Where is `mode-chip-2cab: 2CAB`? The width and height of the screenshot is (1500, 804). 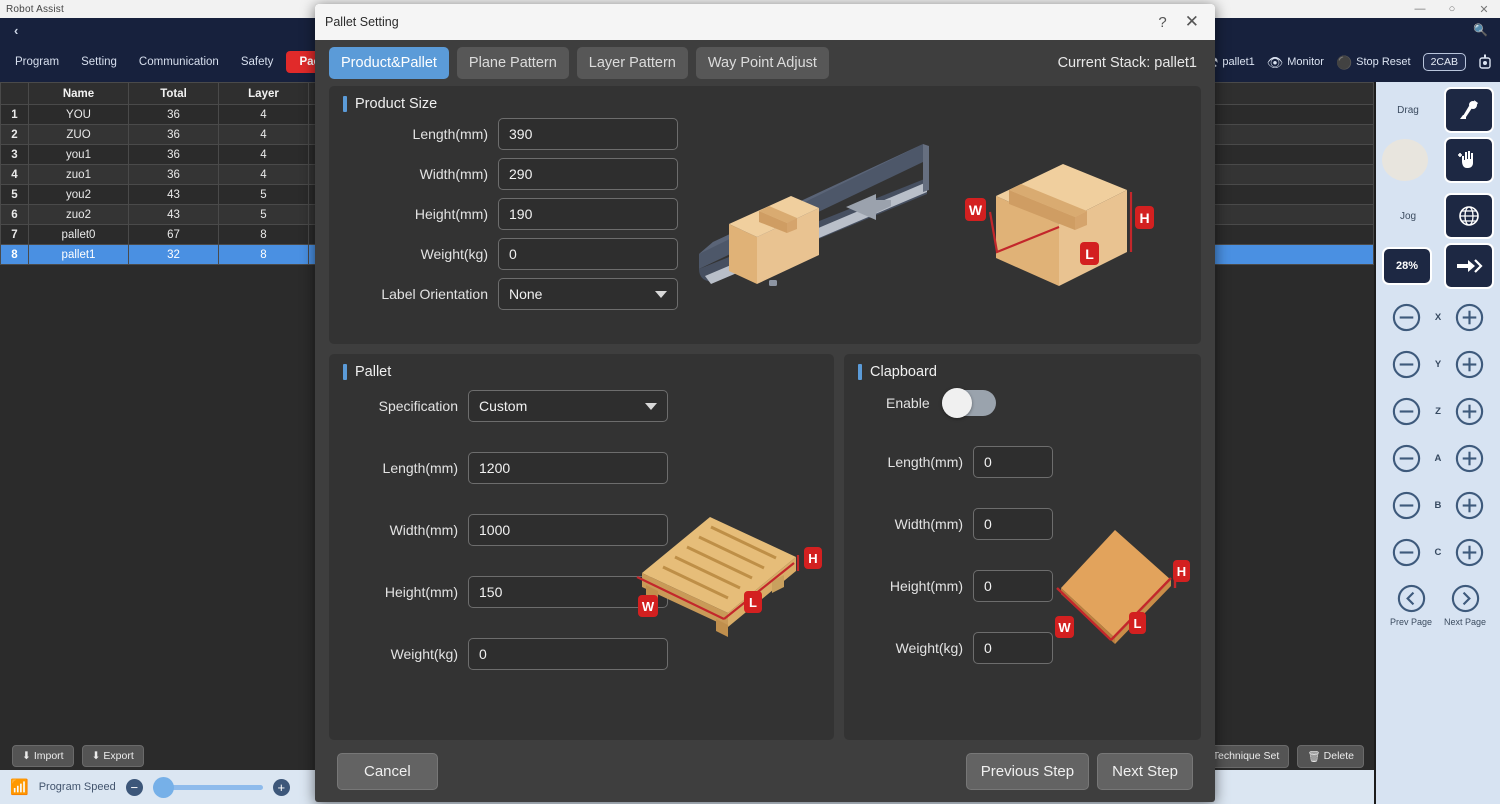
mode-chip-2cab: 2CAB is located at coordinates (1444, 62).